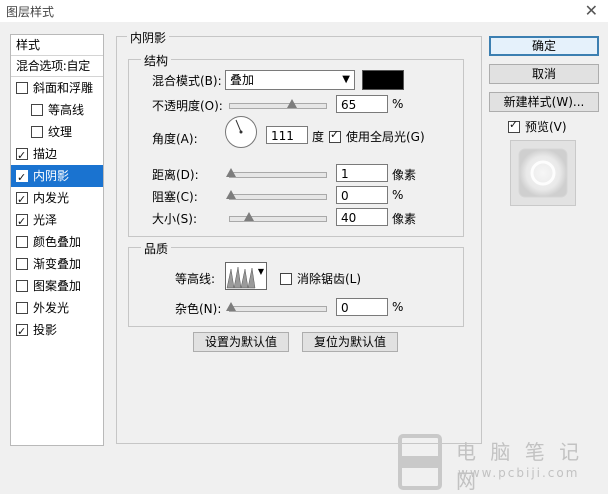 This screenshot has height=494, width=608. What do you see at coordinates (57, 331) in the screenshot?
I see `style-item: 投影` at bounding box center [57, 331].